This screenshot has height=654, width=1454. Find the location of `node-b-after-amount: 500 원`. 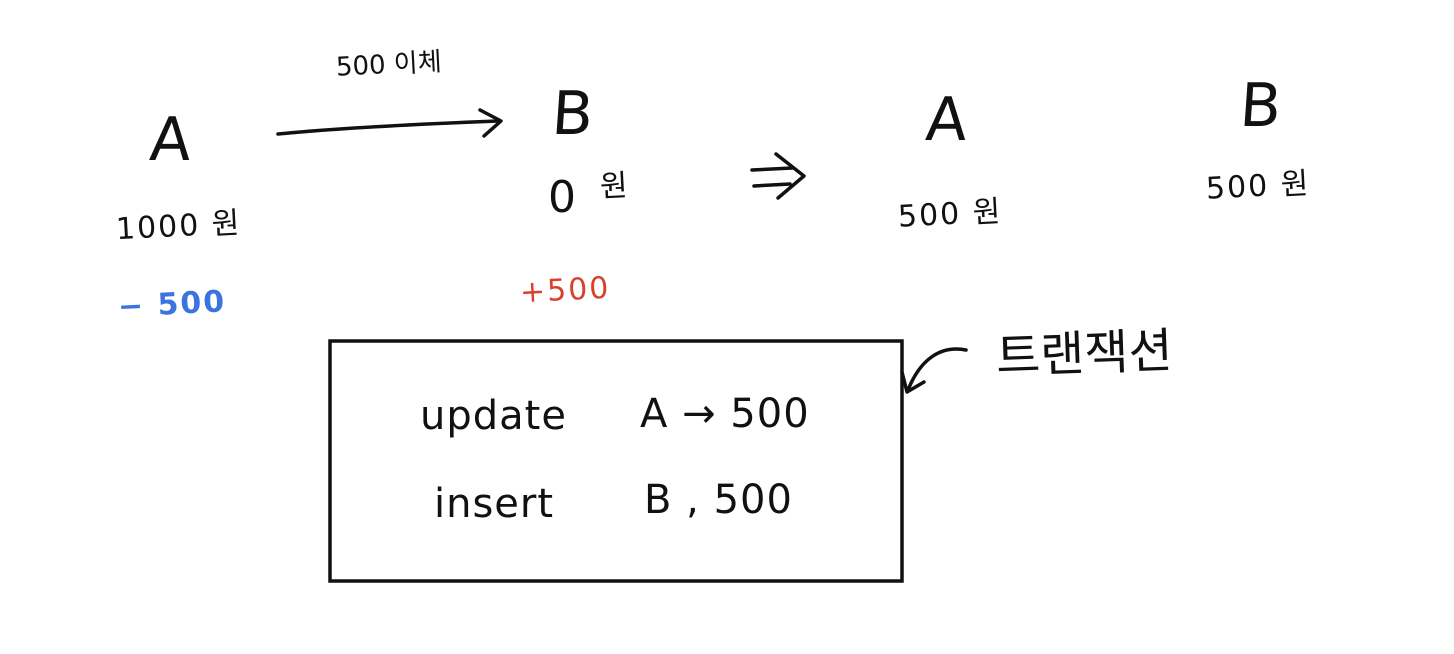

node-b-after-amount: 500 원 is located at coordinates (1258, 186).